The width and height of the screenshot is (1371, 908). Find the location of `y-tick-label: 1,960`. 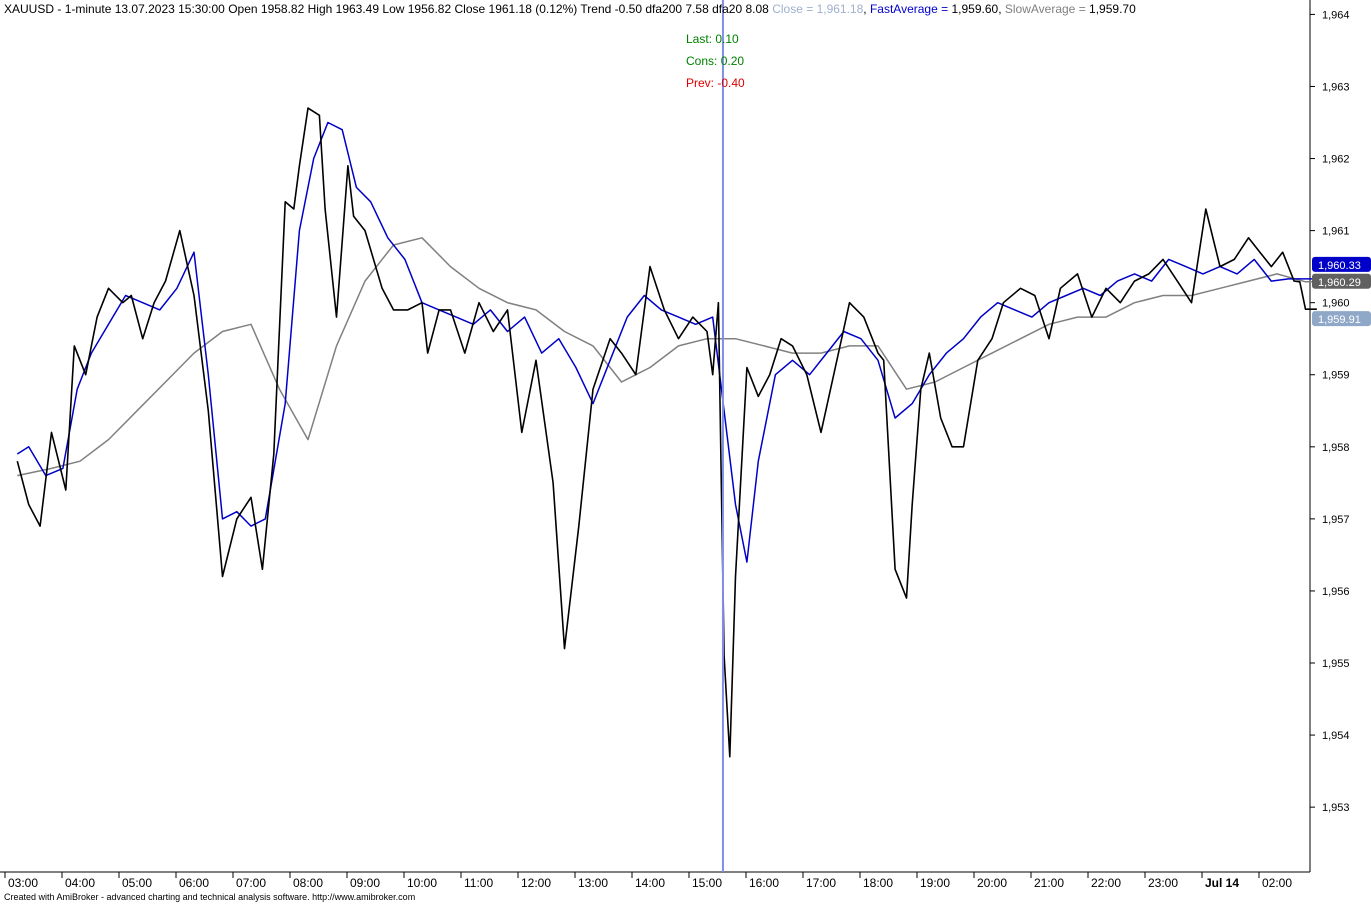

y-tick-label: 1,960 is located at coordinates (1336, 304).